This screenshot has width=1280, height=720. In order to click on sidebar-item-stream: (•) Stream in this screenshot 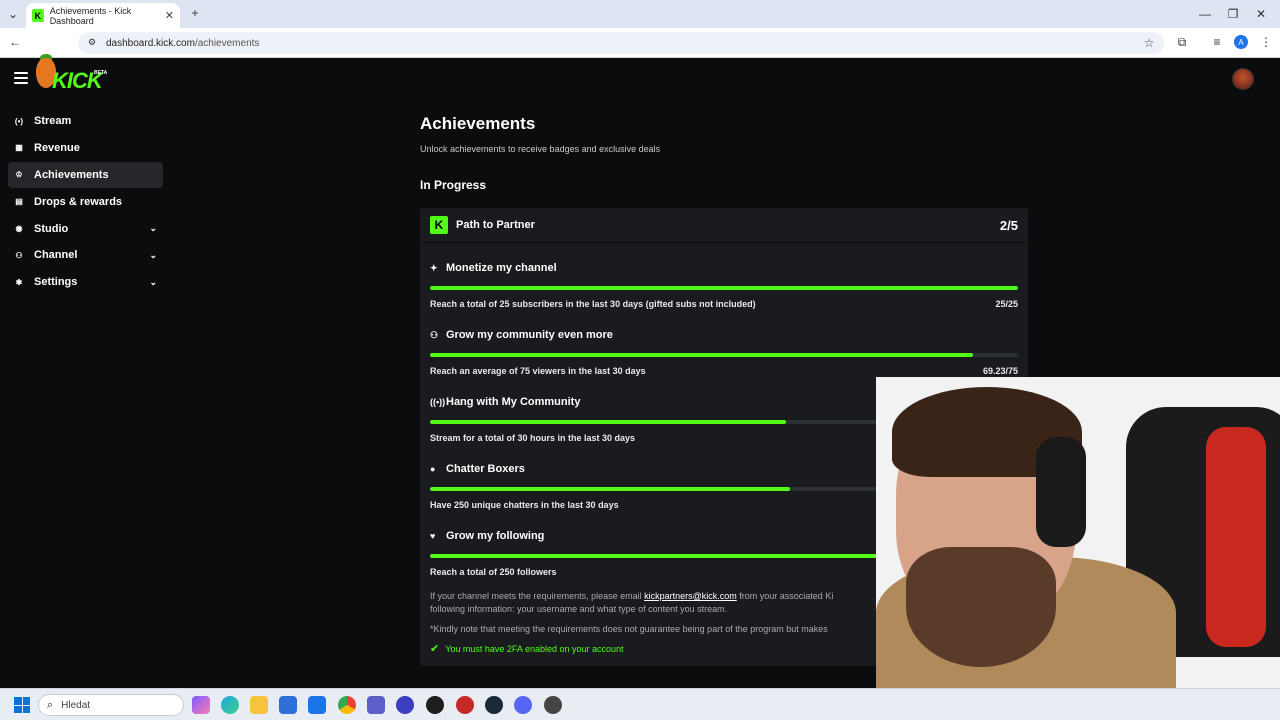, I will do `click(85, 121)`.